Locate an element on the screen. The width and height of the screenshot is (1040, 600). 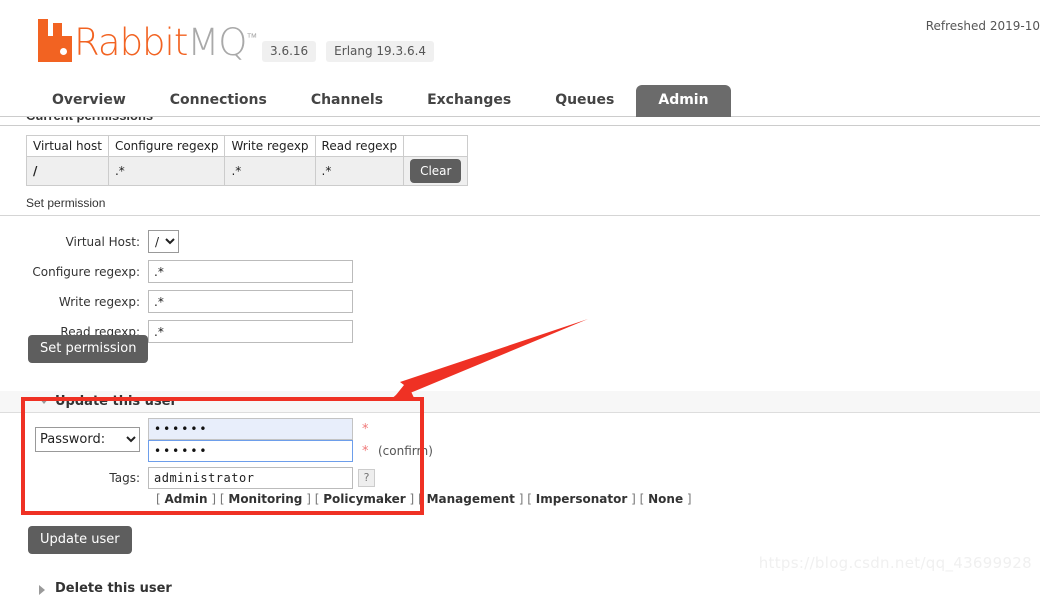
table-row: / .* .* .* Clear is located at coordinates (247, 171).